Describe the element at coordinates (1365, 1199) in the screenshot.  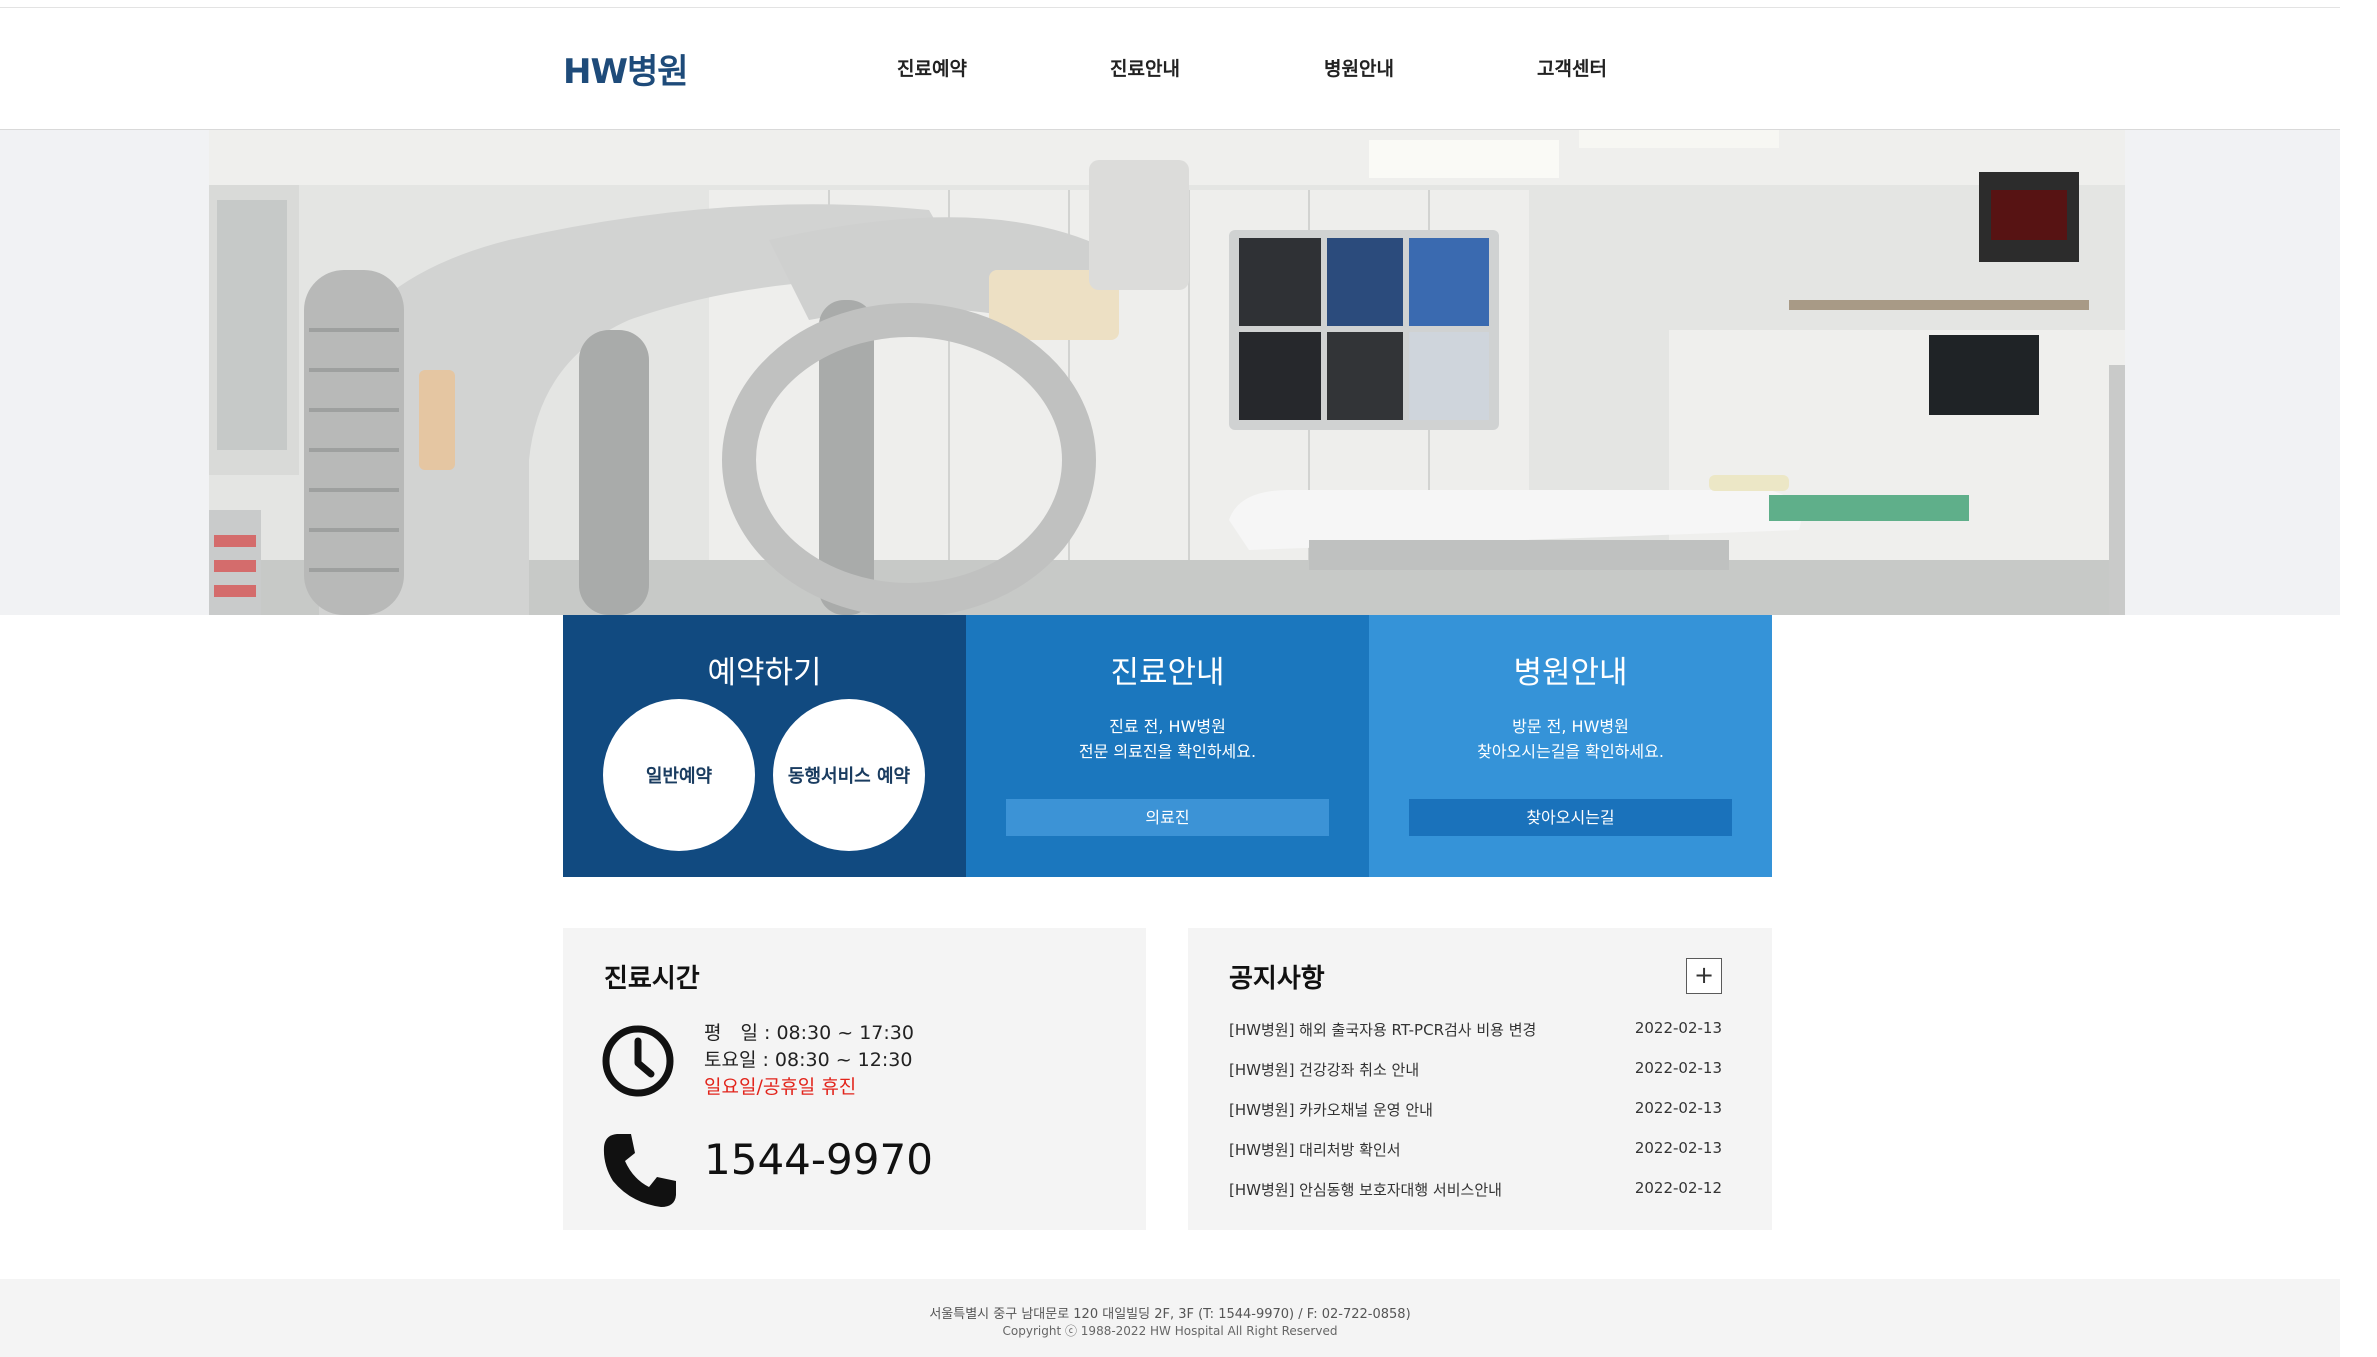
I see `notice-item-title: [HW병원] 안심동행 보호자대행 서비스안내` at that location.